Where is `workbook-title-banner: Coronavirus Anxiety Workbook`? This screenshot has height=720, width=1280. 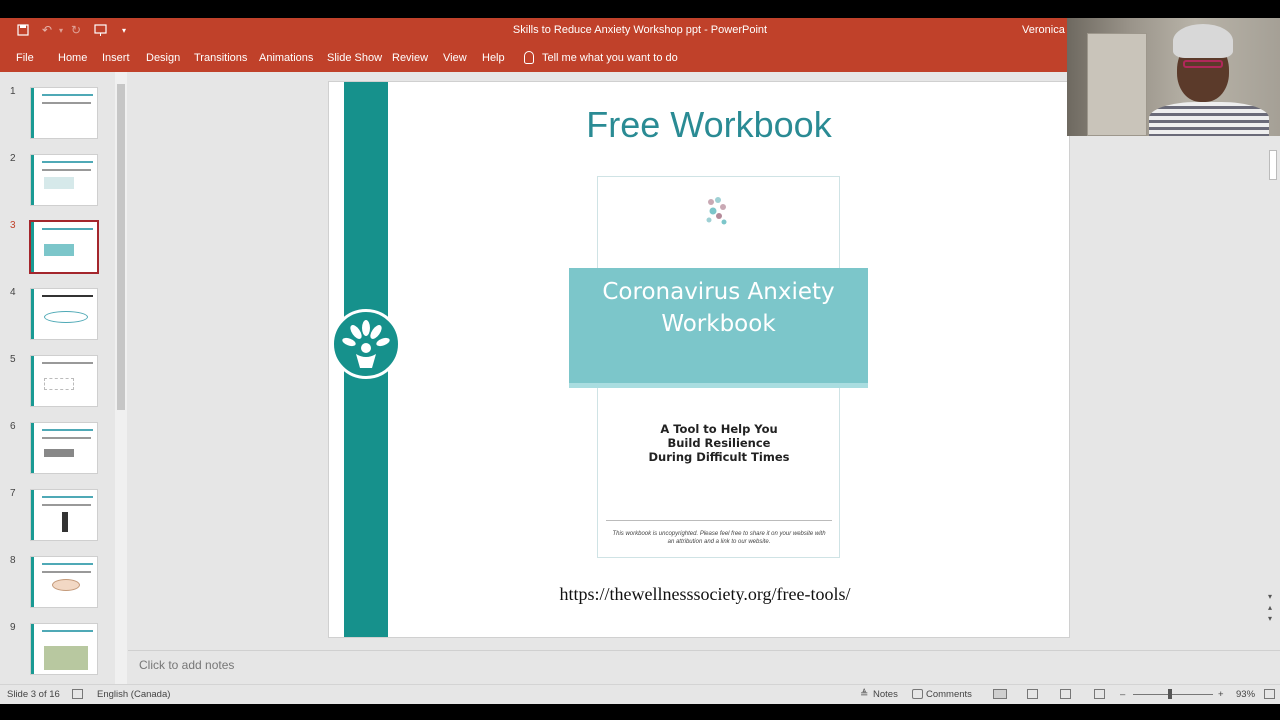
workbook-title-banner: Coronavirus Anxiety Workbook is located at coordinates (718, 328).